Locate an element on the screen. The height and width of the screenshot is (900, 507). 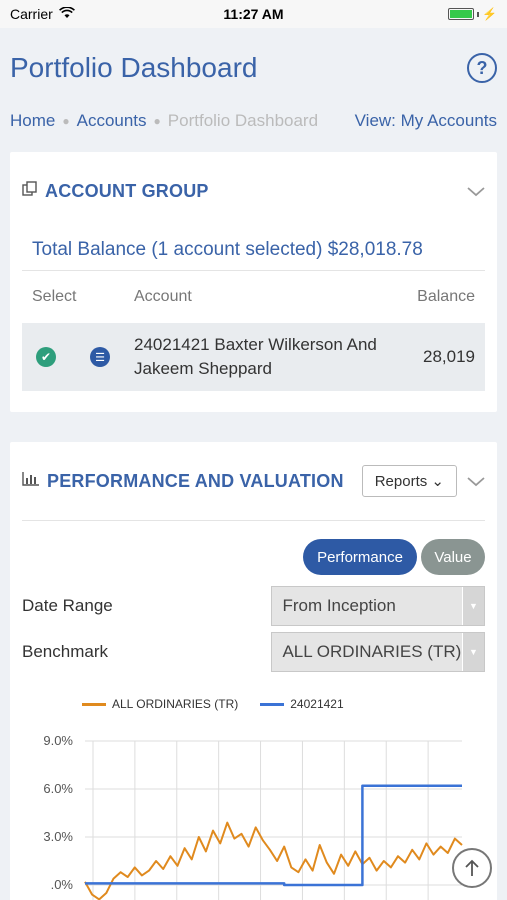
breadcrumb-home: Home is located at coordinates (32, 121).